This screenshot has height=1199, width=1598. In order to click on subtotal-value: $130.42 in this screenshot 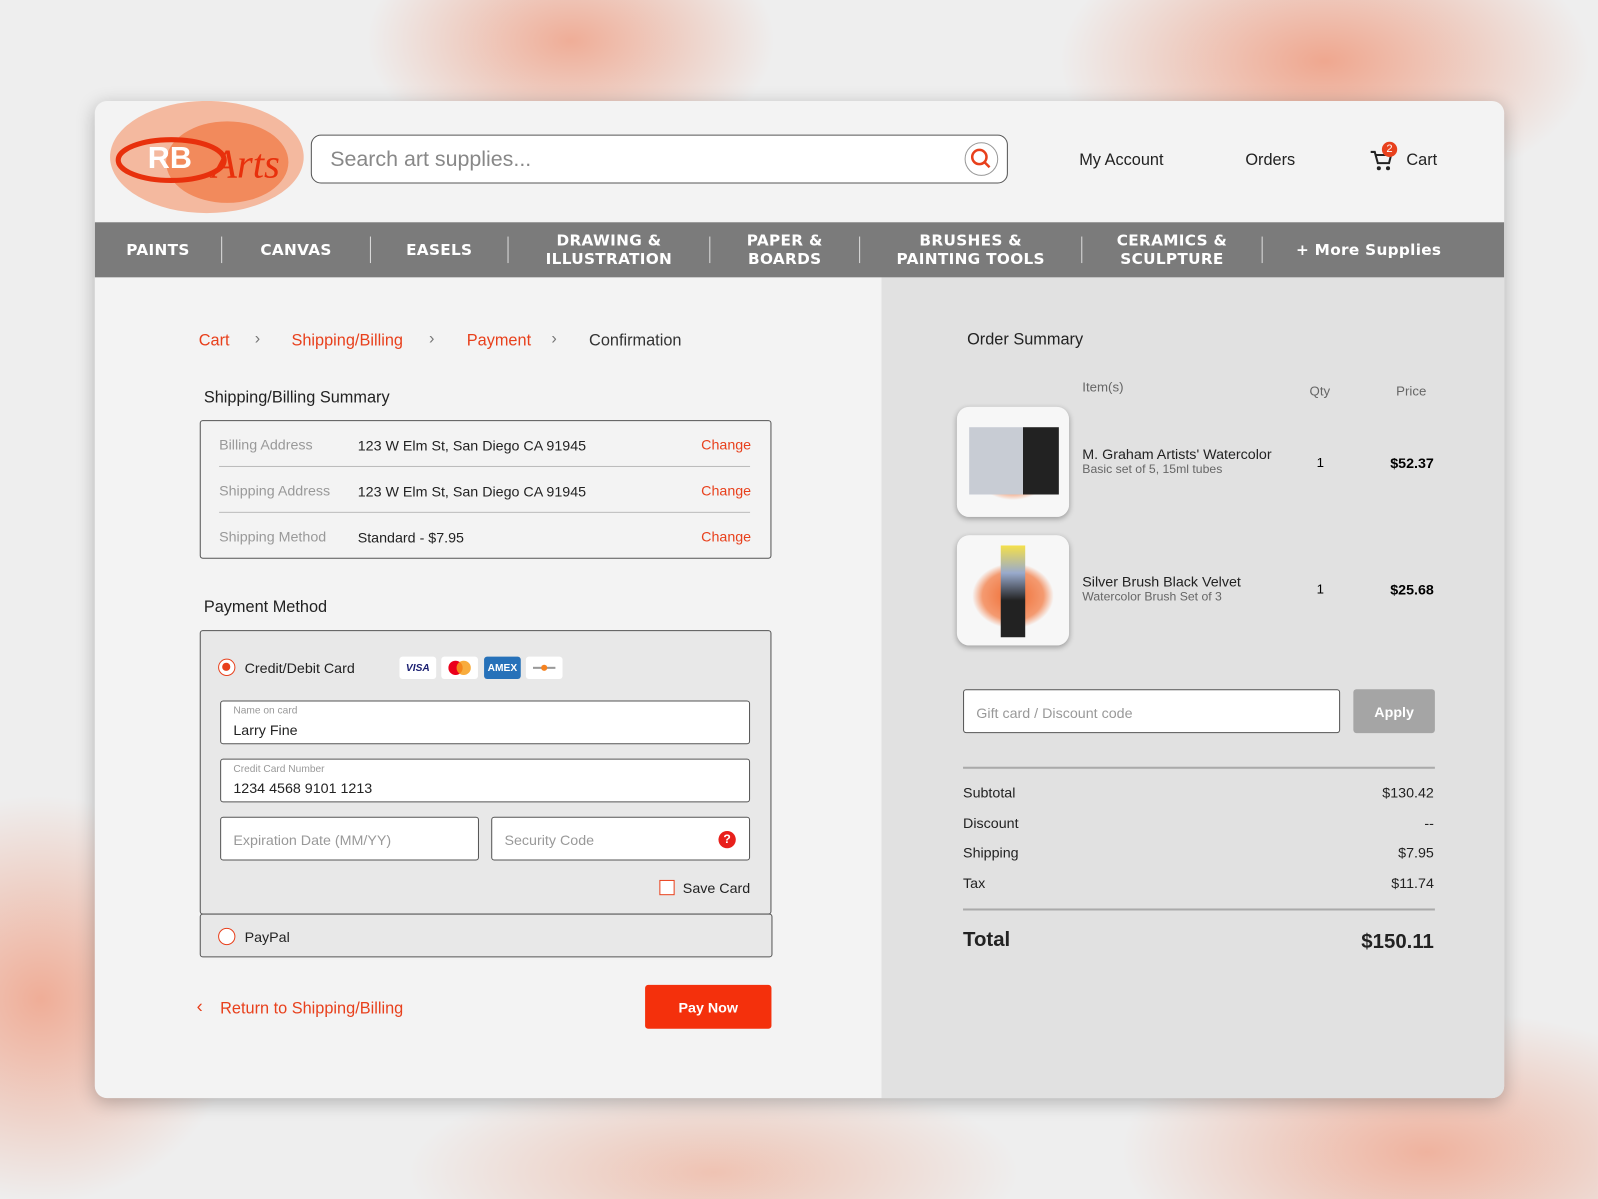, I will do `click(1408, 792)`.